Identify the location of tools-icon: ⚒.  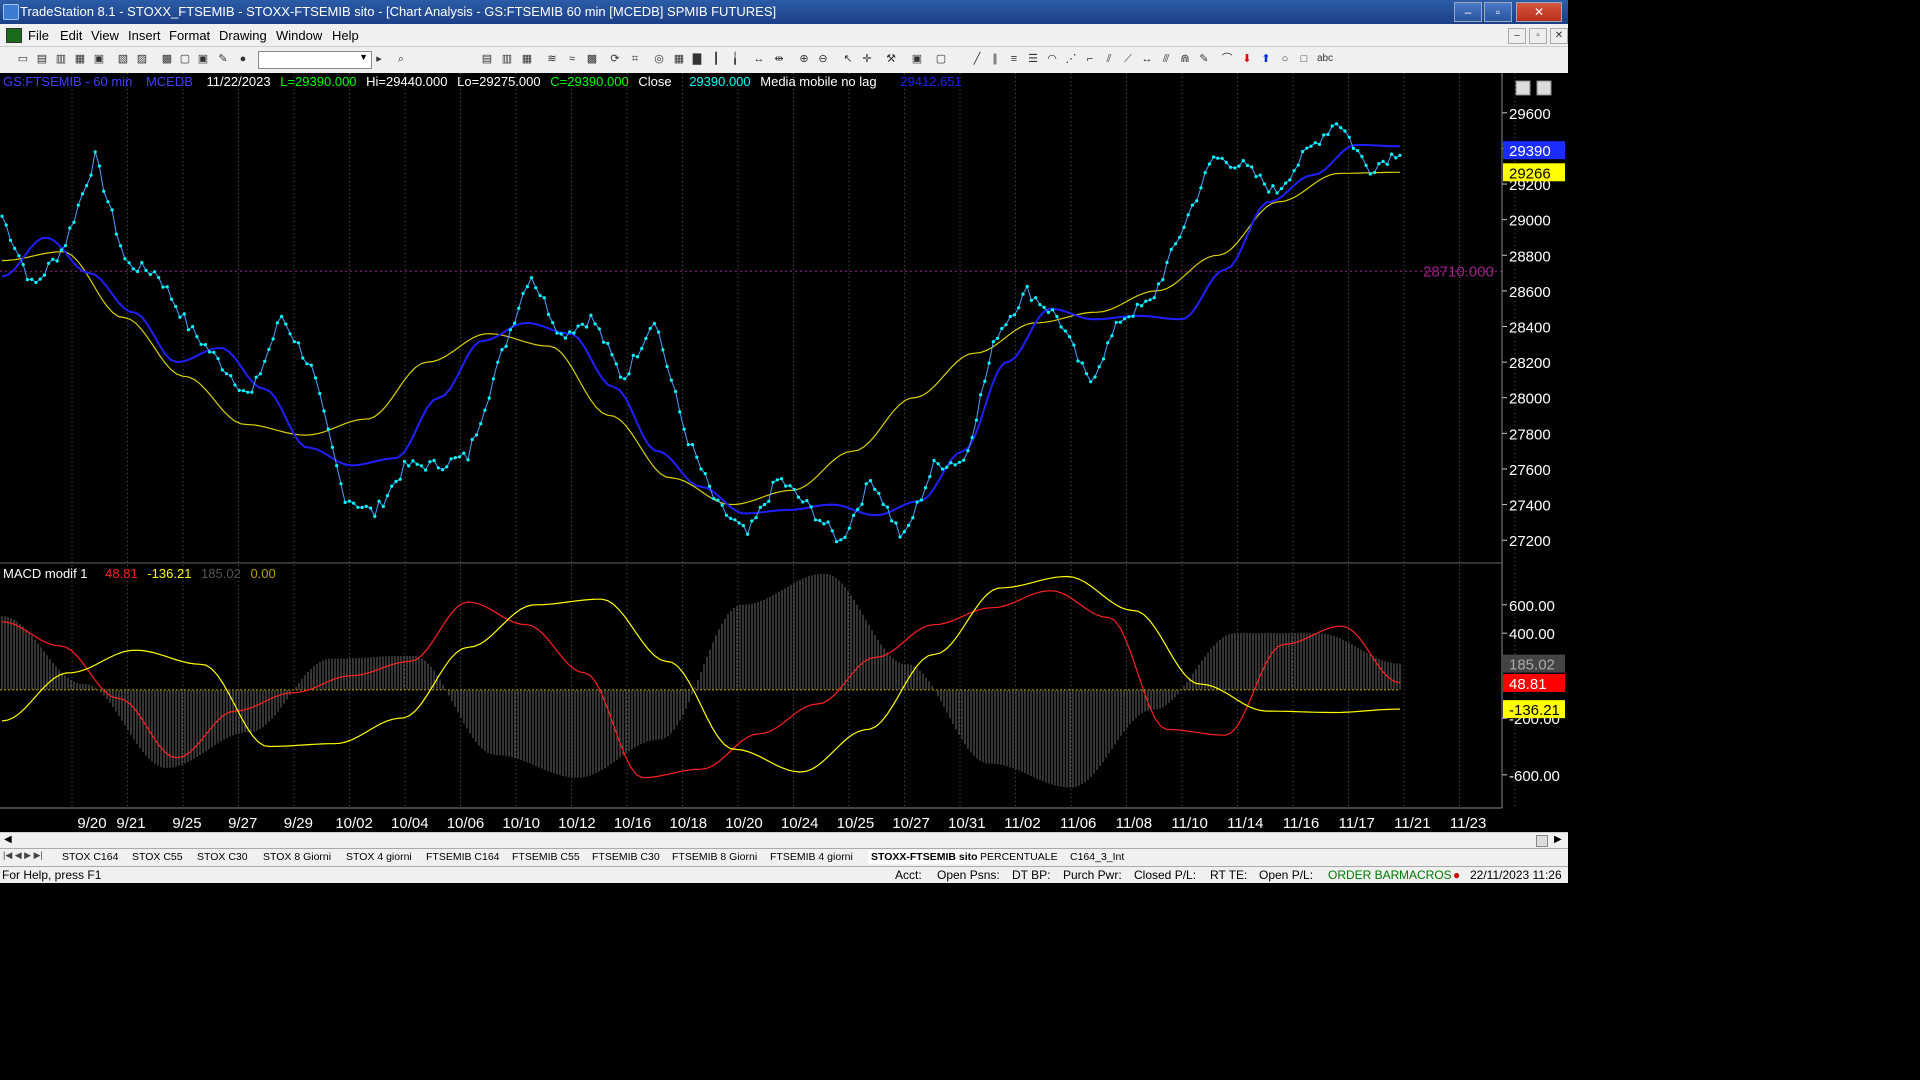
(891, 59).